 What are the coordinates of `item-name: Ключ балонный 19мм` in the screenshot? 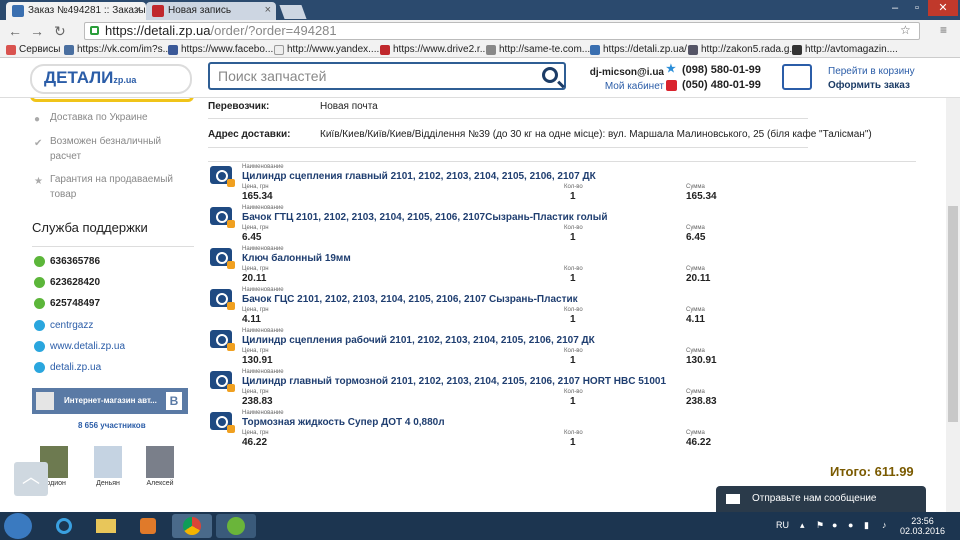 It's located at (296, 258).